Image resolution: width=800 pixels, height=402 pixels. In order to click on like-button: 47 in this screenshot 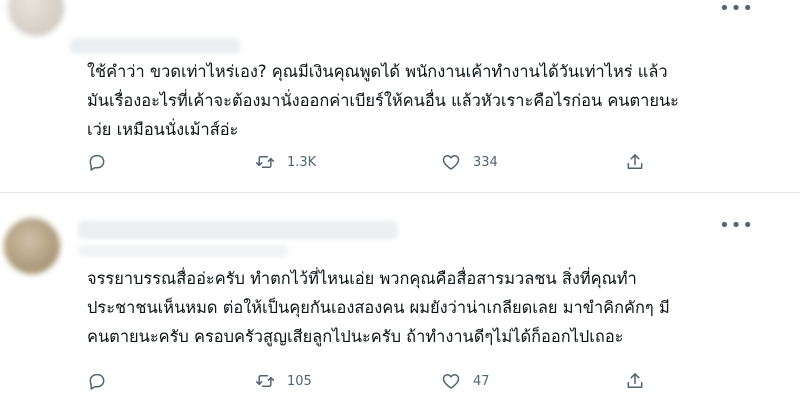, I will do `click(465, 381)`.